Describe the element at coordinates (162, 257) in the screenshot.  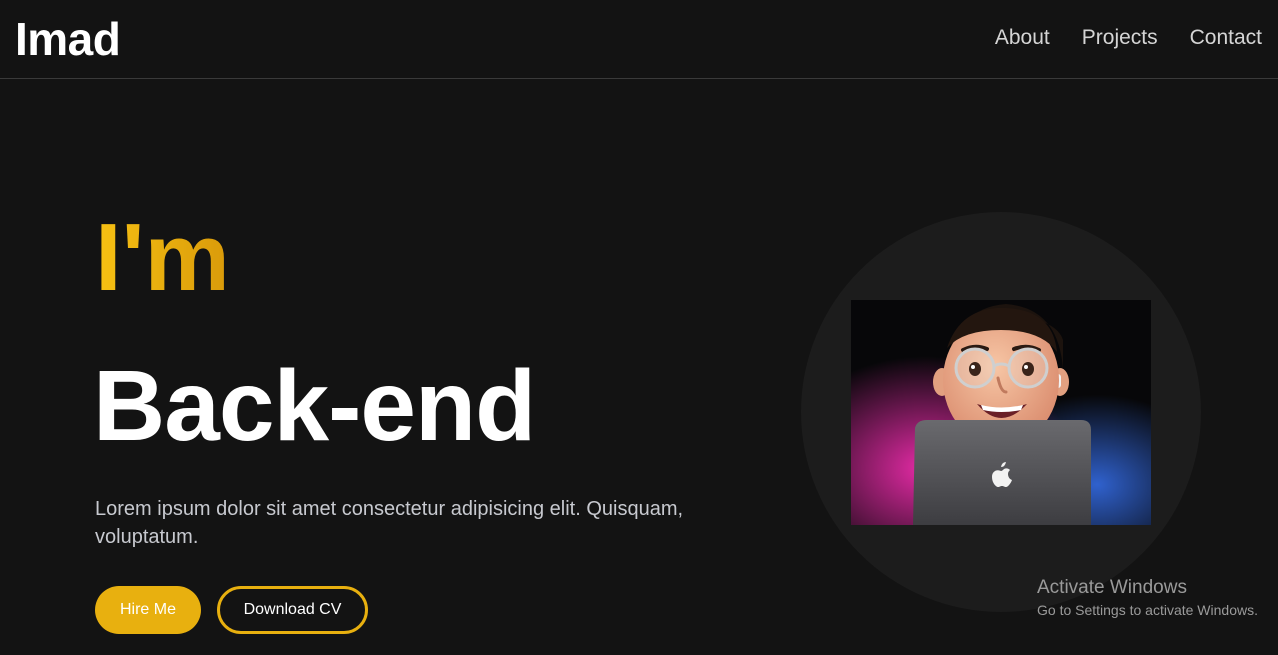
I see `hero-prefix: I'm` at that location.